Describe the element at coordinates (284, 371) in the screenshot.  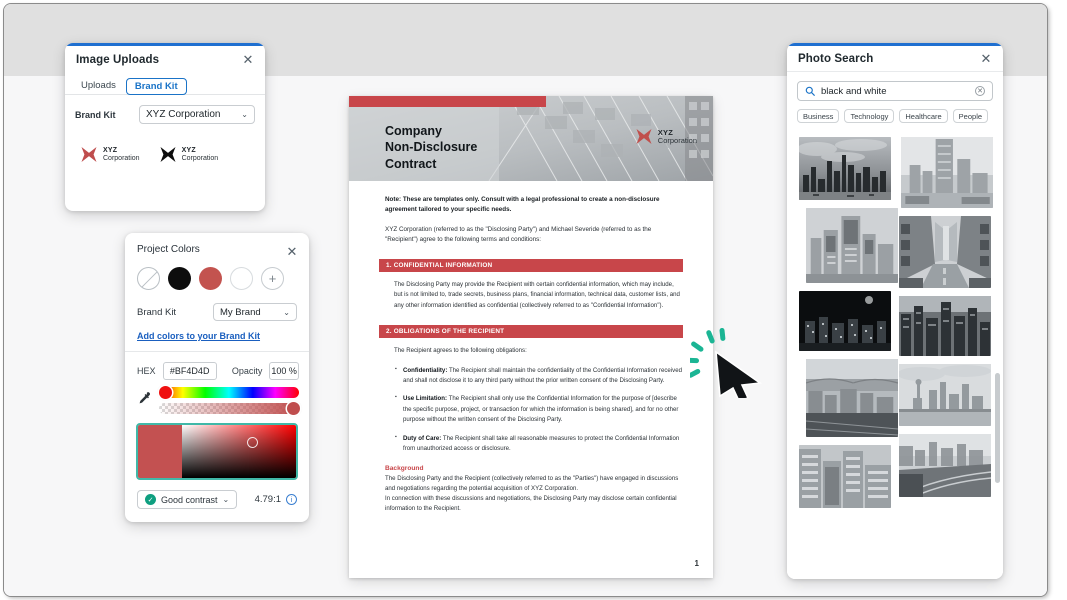
I see `opacity-input: 100 %` at that location.